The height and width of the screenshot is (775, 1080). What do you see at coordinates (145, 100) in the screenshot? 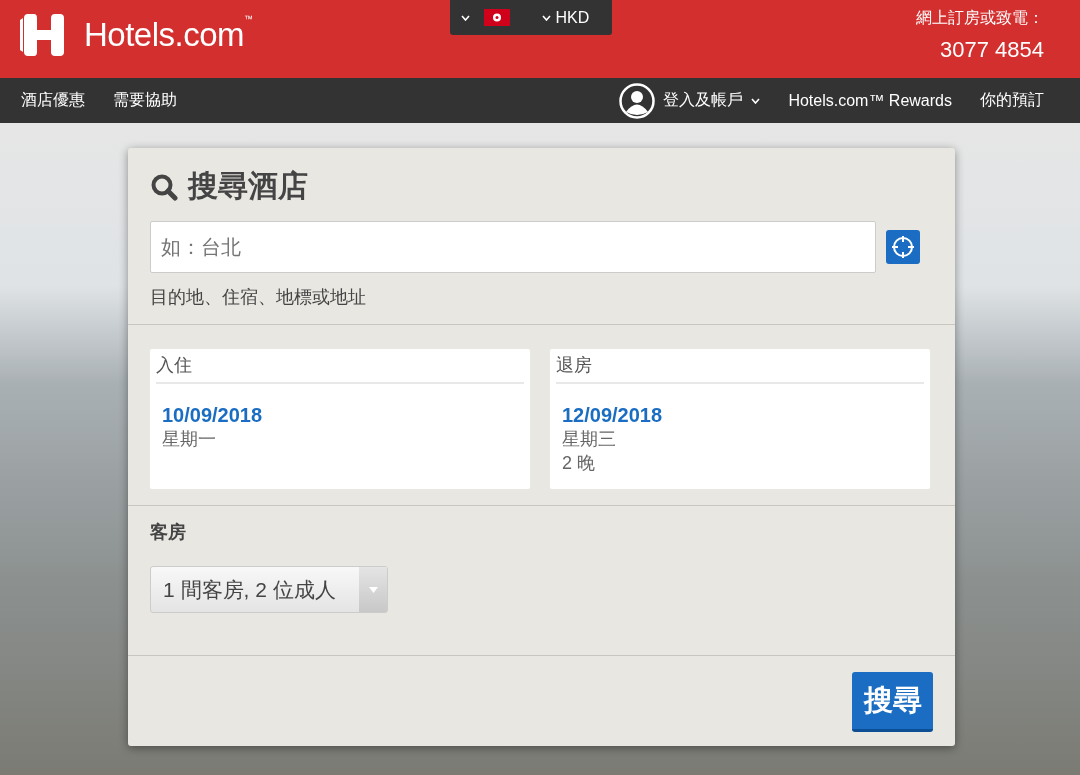
I see `nav-link: 需要協助` at bounding box center [145, 100].